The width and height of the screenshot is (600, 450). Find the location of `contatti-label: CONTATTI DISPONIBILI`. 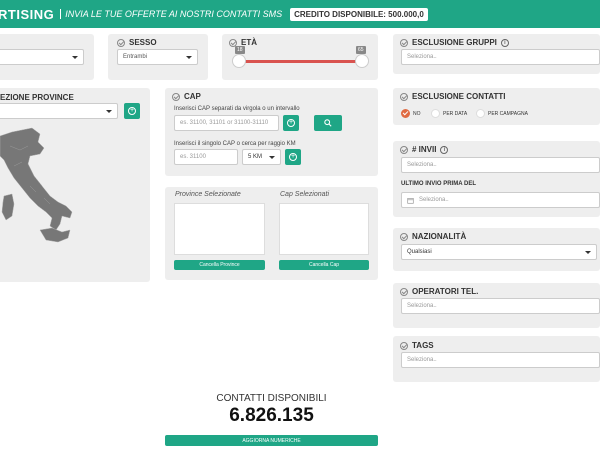

contatti-label: CONTATTI DISPONIBILI is located at coordinates (271, 398).